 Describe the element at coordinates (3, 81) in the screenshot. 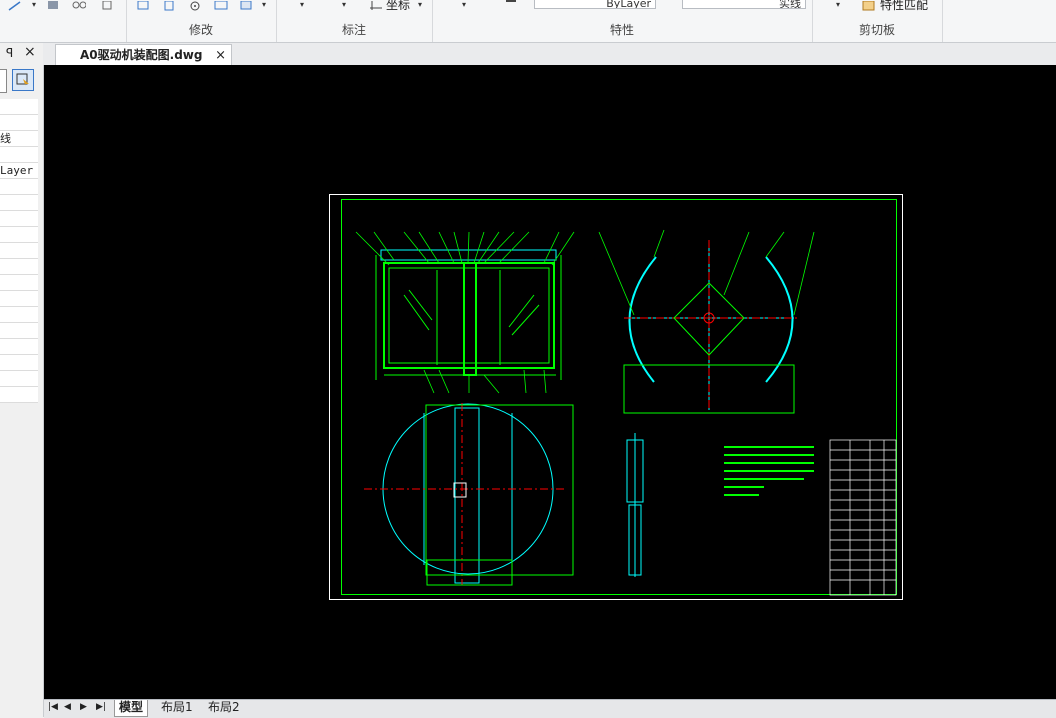

I see `select-objects-button` at that location.